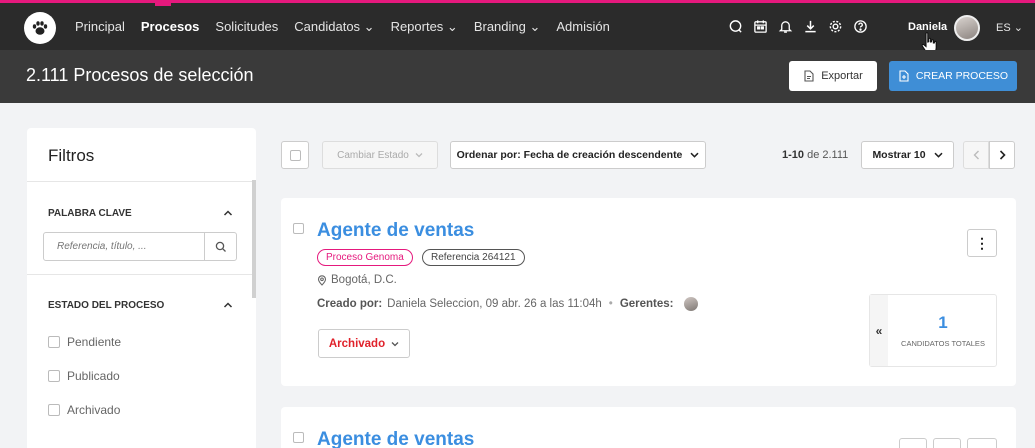  What do you see at coordinates (507, 27) in the screenshot?
I see `nav-item-branding: Branding ⌄` at bounding box center [507, 27].